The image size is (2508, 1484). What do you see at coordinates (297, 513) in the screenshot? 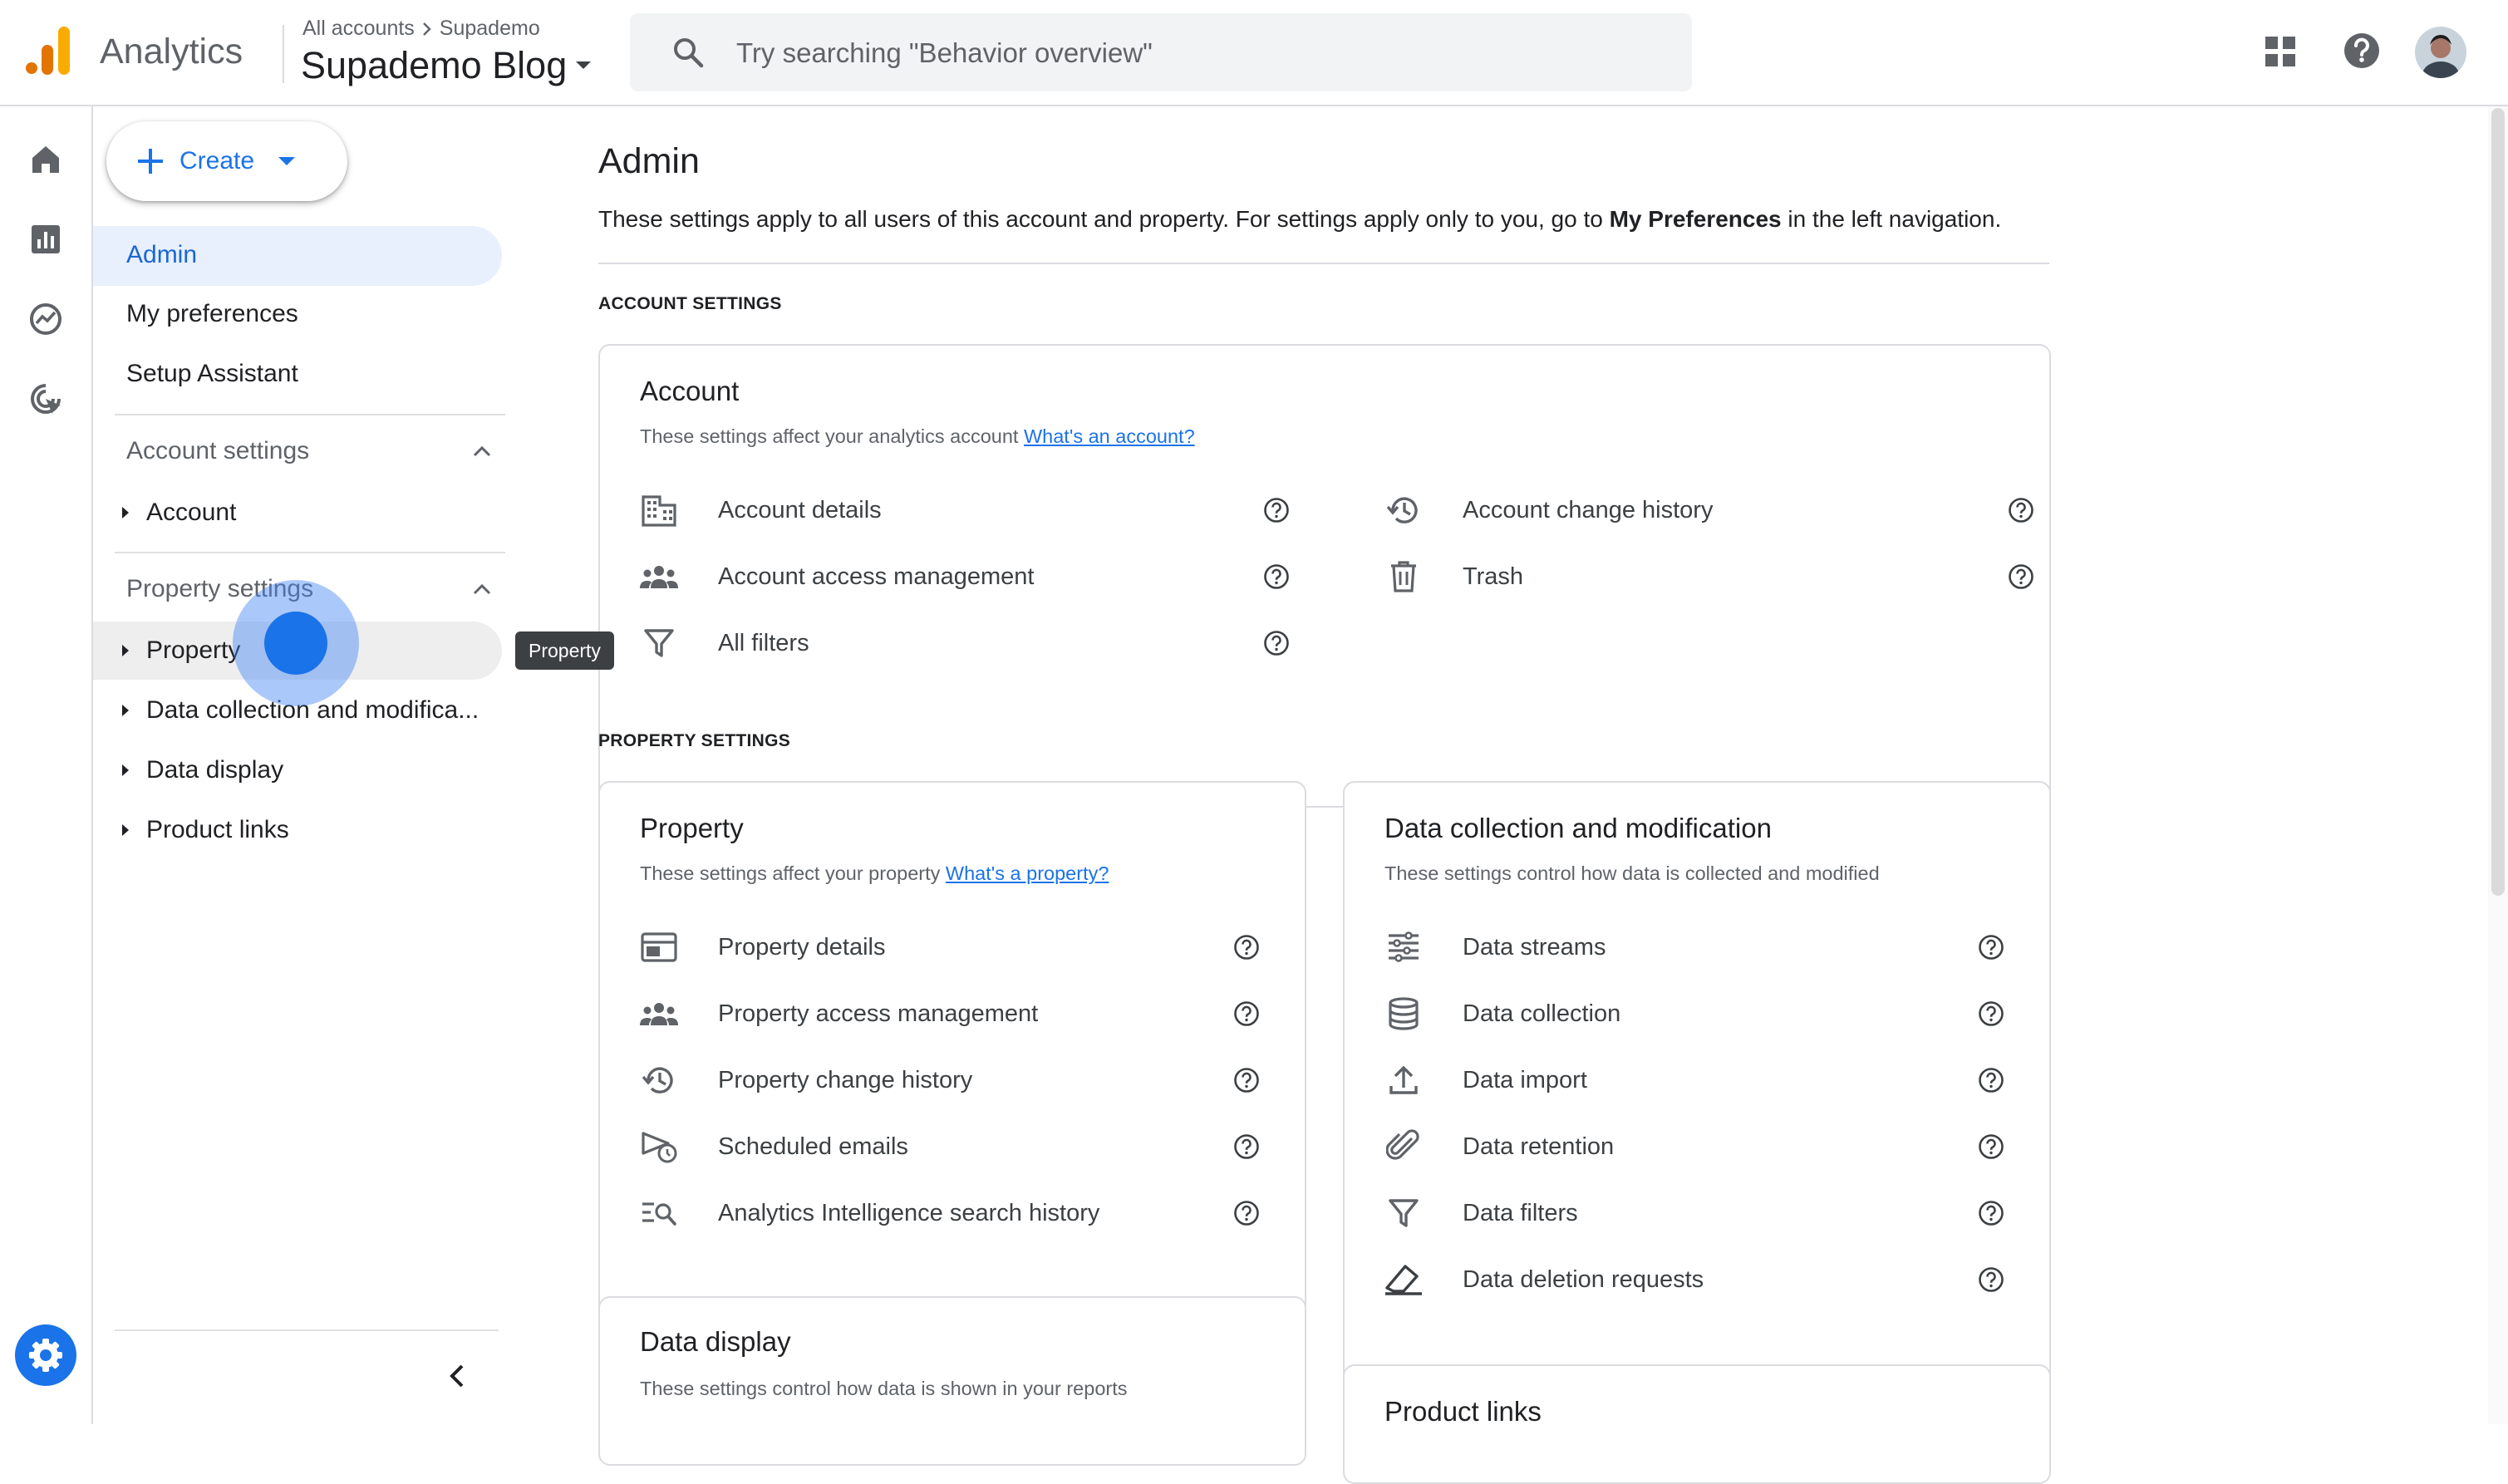
I see `tree-item-account: Account` at bounding box center [297, 513].